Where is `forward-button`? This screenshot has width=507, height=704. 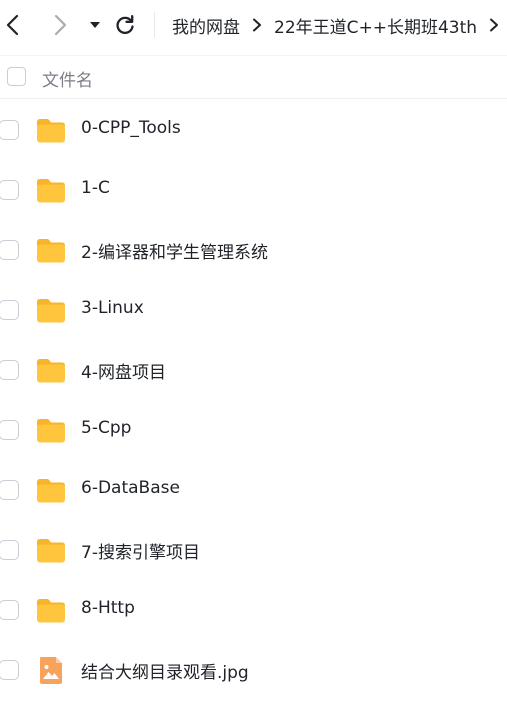 forward-button is located at coordinates (60, 25).